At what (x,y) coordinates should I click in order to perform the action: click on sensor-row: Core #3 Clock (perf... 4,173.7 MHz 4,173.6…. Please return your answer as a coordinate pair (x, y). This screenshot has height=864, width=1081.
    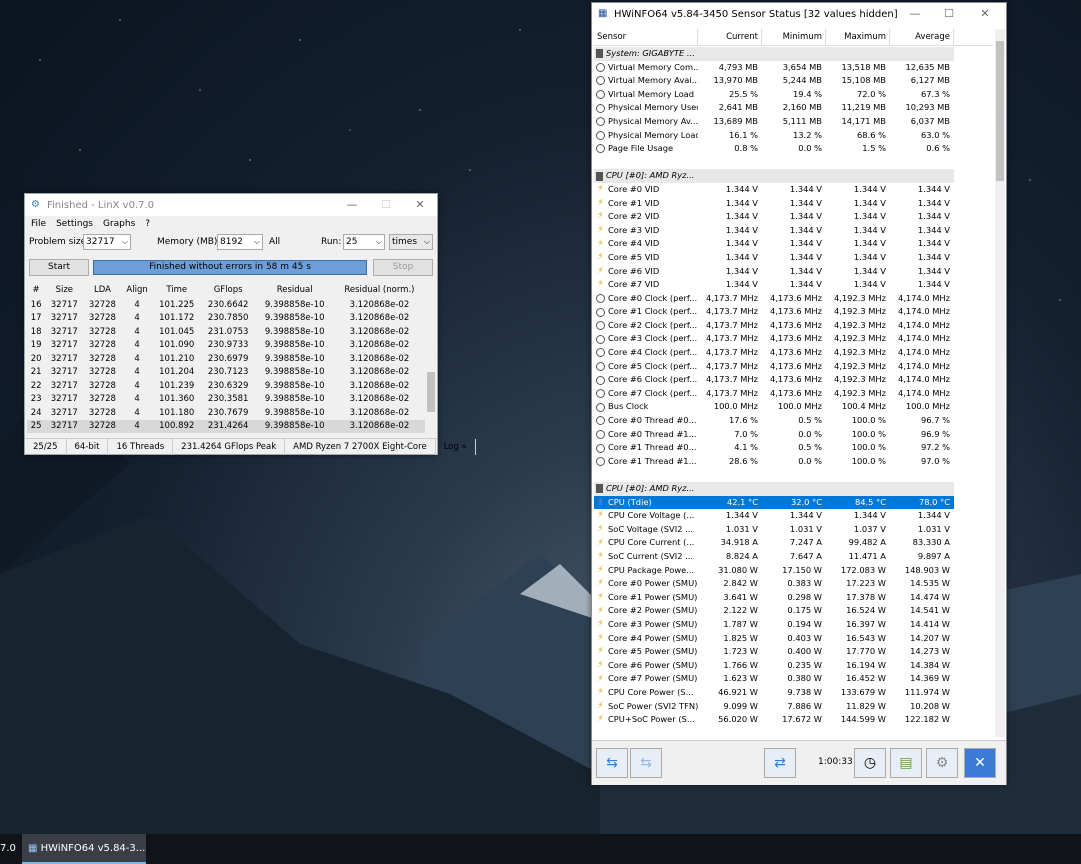
    Looking at the image, I should click on (793, 339).